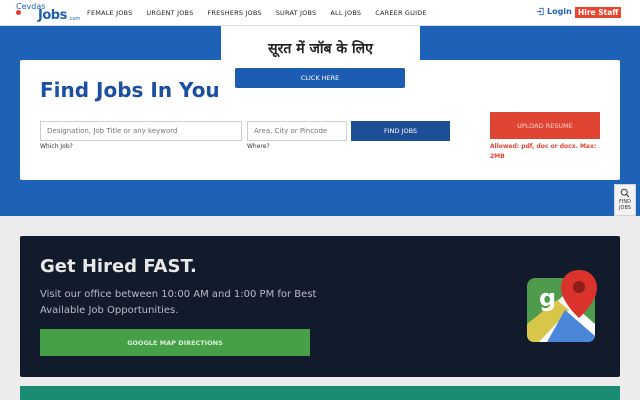 The width and height of the screenshot is (640, 400). I want to click on upload-resume-button: UPLOAD RESUME, so click(545, 125).